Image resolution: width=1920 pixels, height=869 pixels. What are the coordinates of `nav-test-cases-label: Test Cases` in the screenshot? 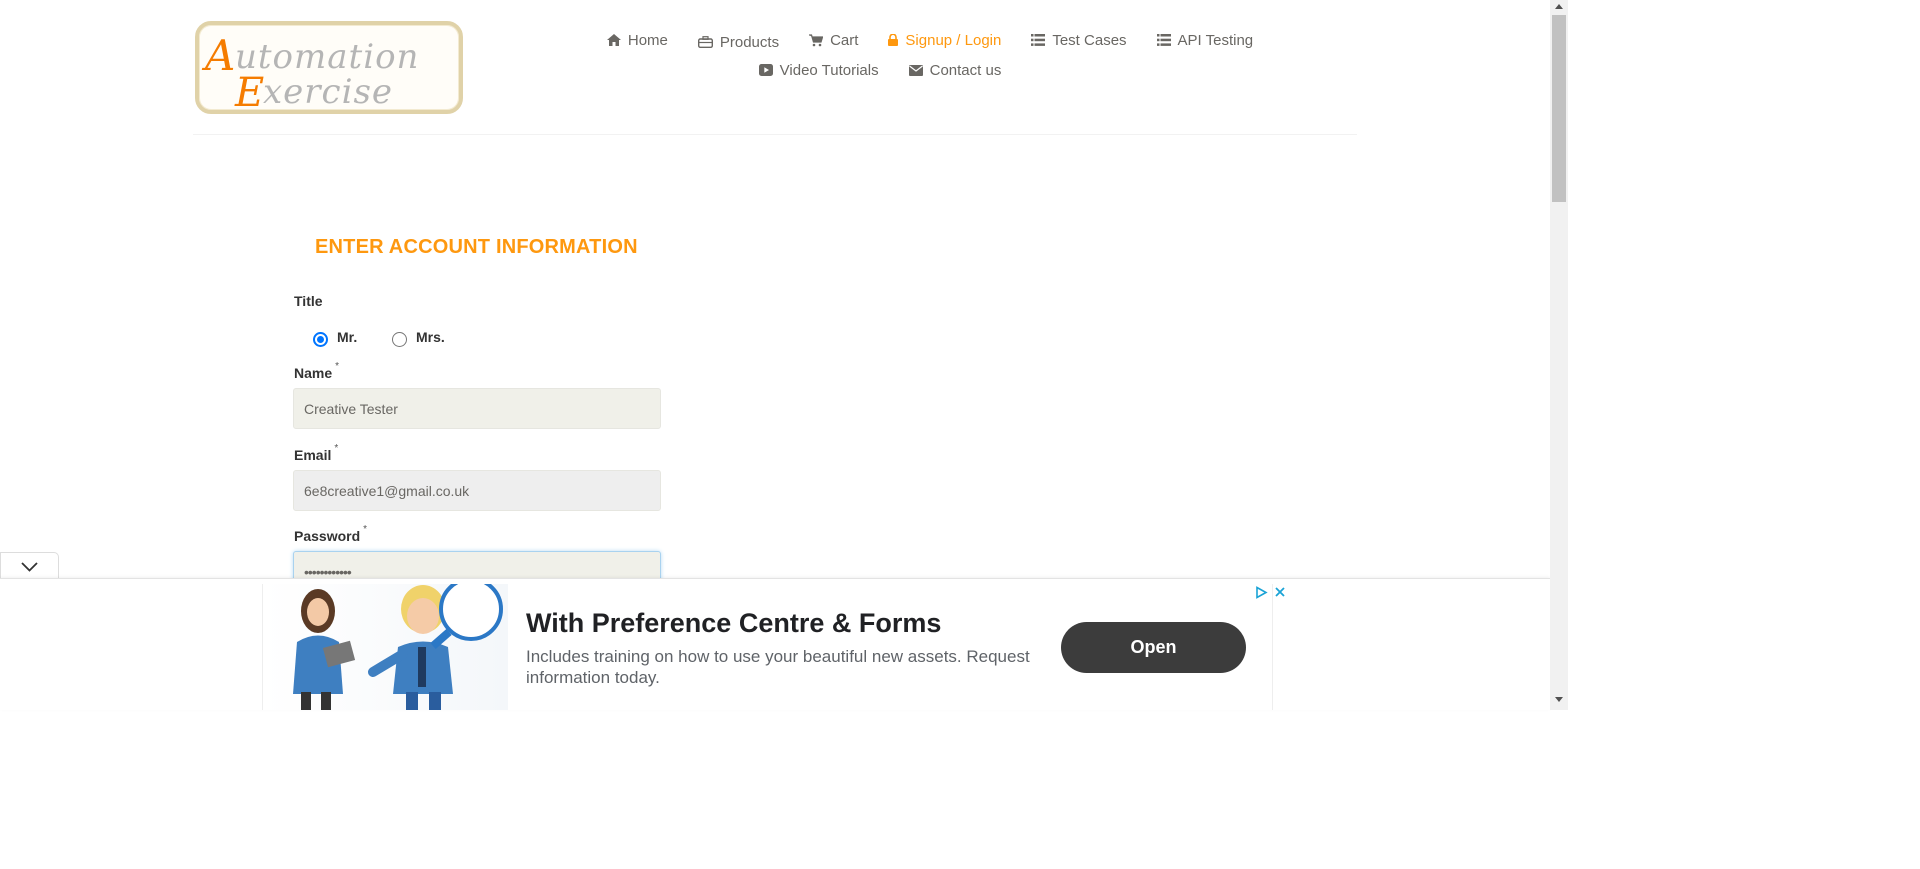 It's located at (1089, 40).